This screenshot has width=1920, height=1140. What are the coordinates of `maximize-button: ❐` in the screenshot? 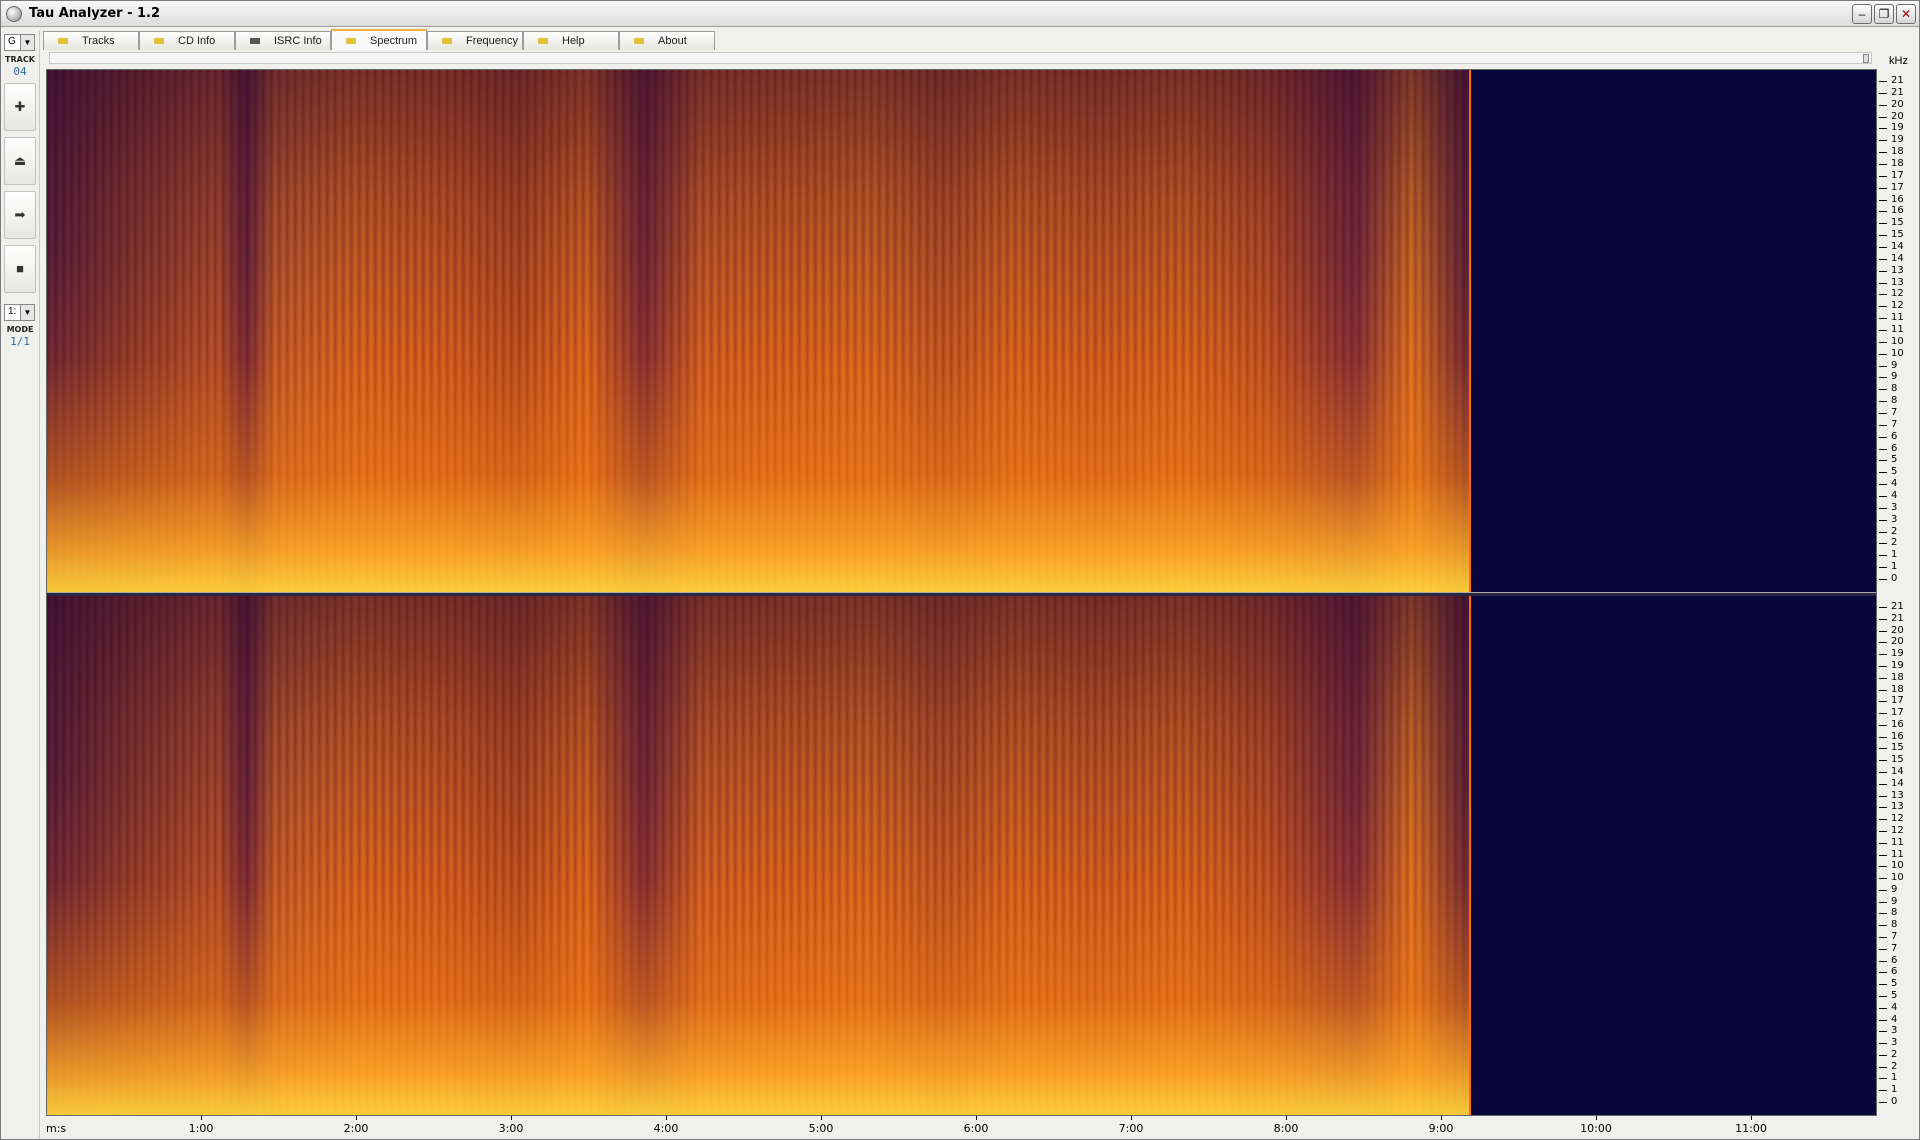 It's located at (1884, 14).